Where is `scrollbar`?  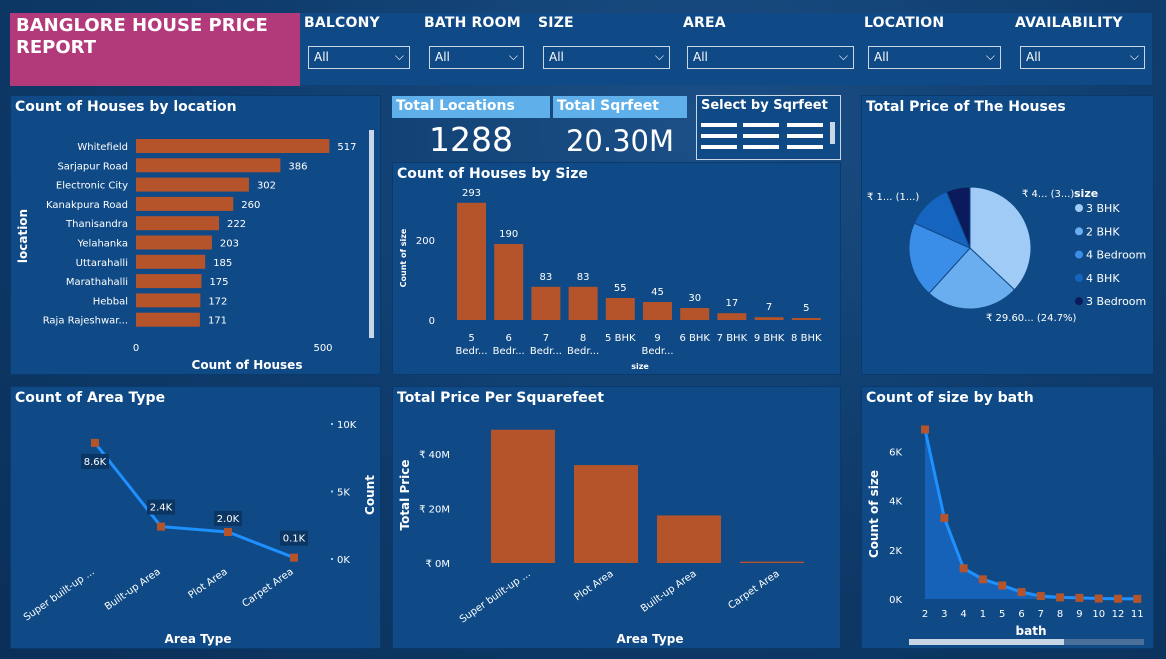 scrollbar is located at coordinates (371, 234).